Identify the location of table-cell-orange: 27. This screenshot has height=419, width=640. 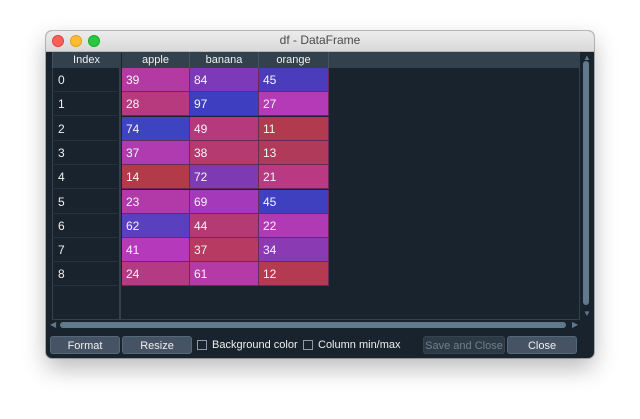
(294, 104).